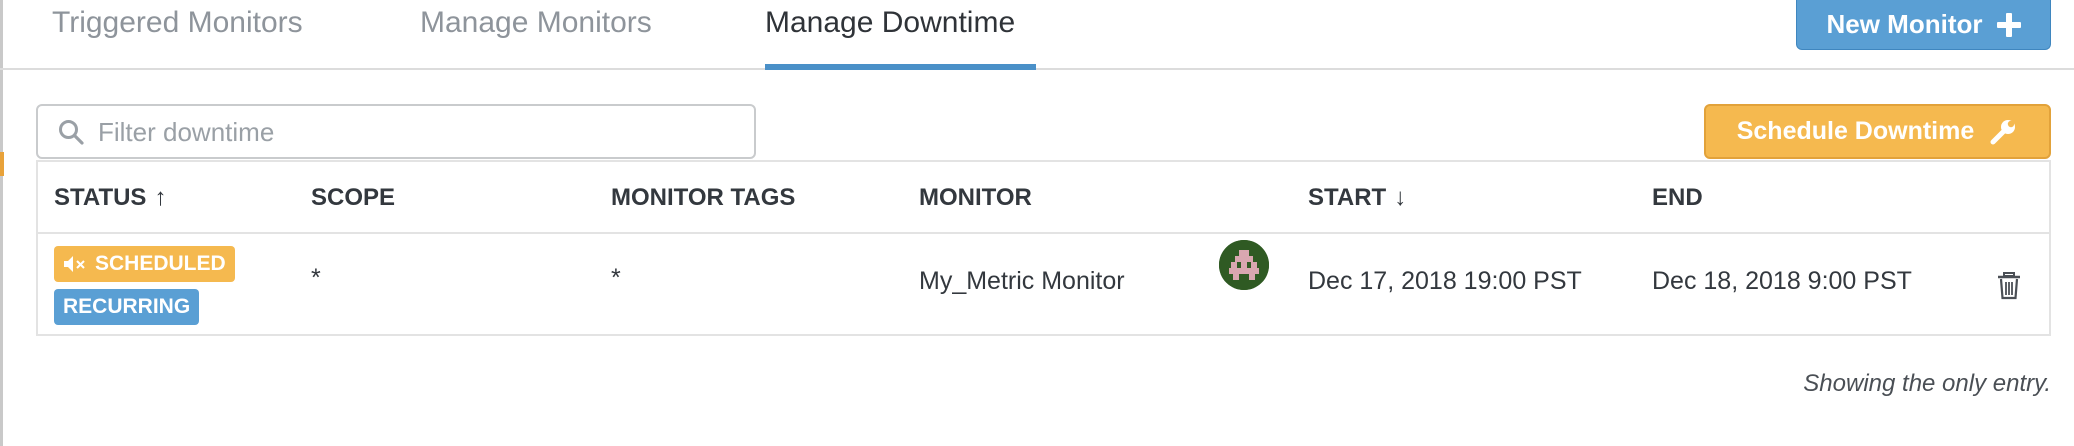 This screenshot has width=2074, height=446. I want to click on monitor-tags-cell: *, so click(616, 278).